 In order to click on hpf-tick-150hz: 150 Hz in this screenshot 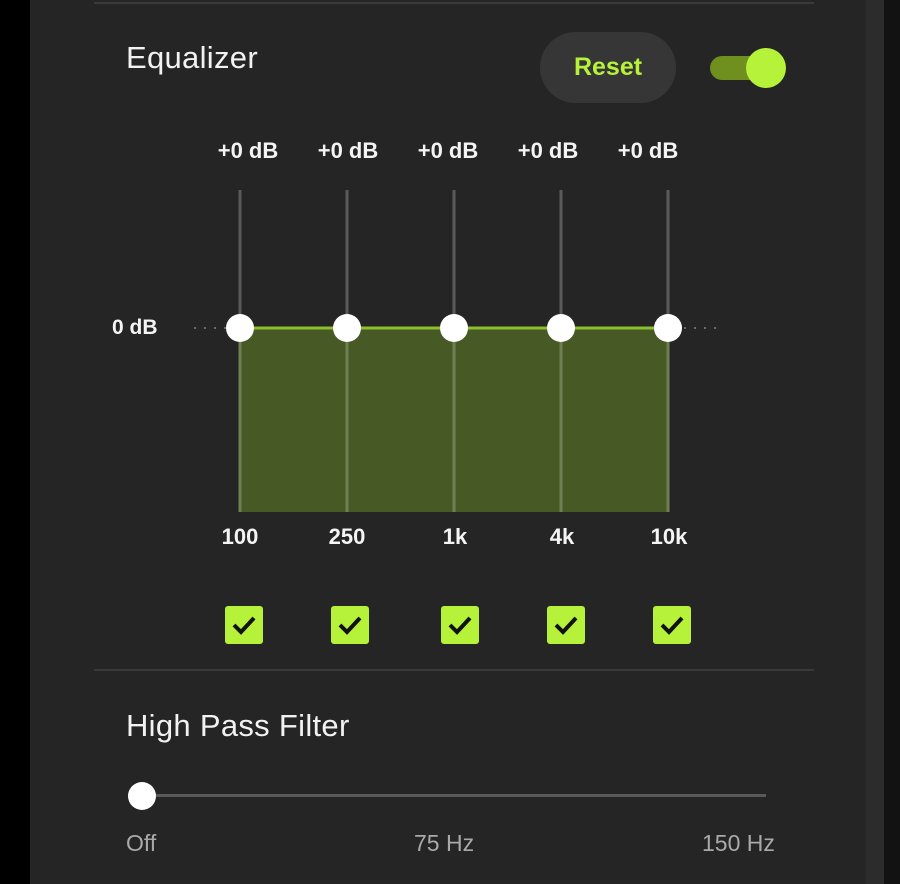, I will do `click(738, 843)`.